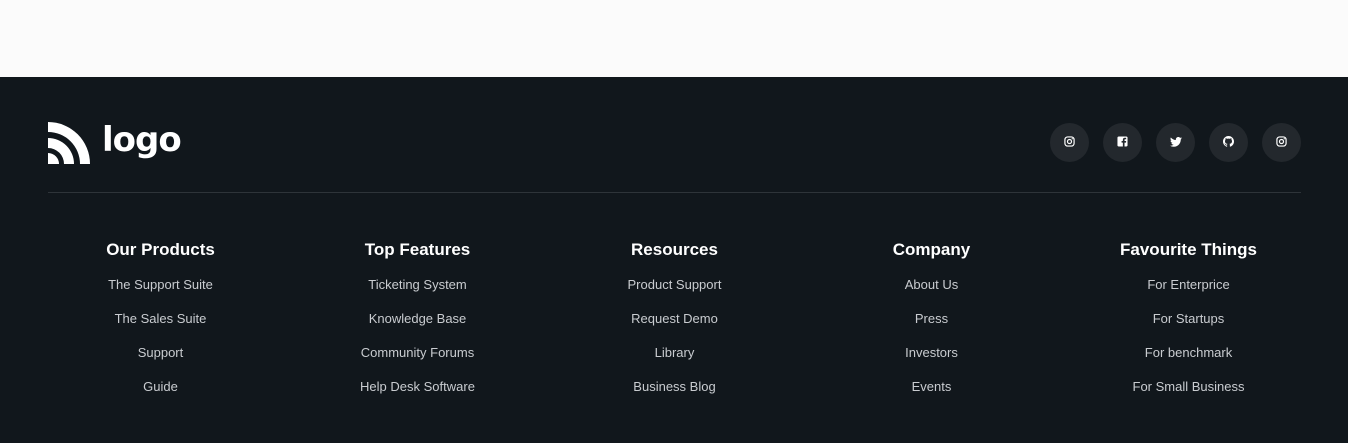 This screenshot has width=1350, height=443. What do you see at coordinates (417, 249) in the screenshot?
I see `column-heading: Top Features` at bounding box center [417, 249].